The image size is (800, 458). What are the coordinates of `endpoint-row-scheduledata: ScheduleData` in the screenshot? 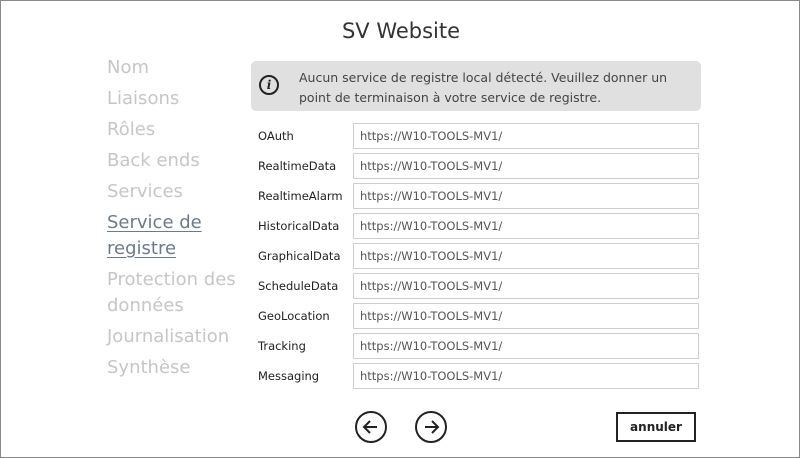 It's located at (479, 288).